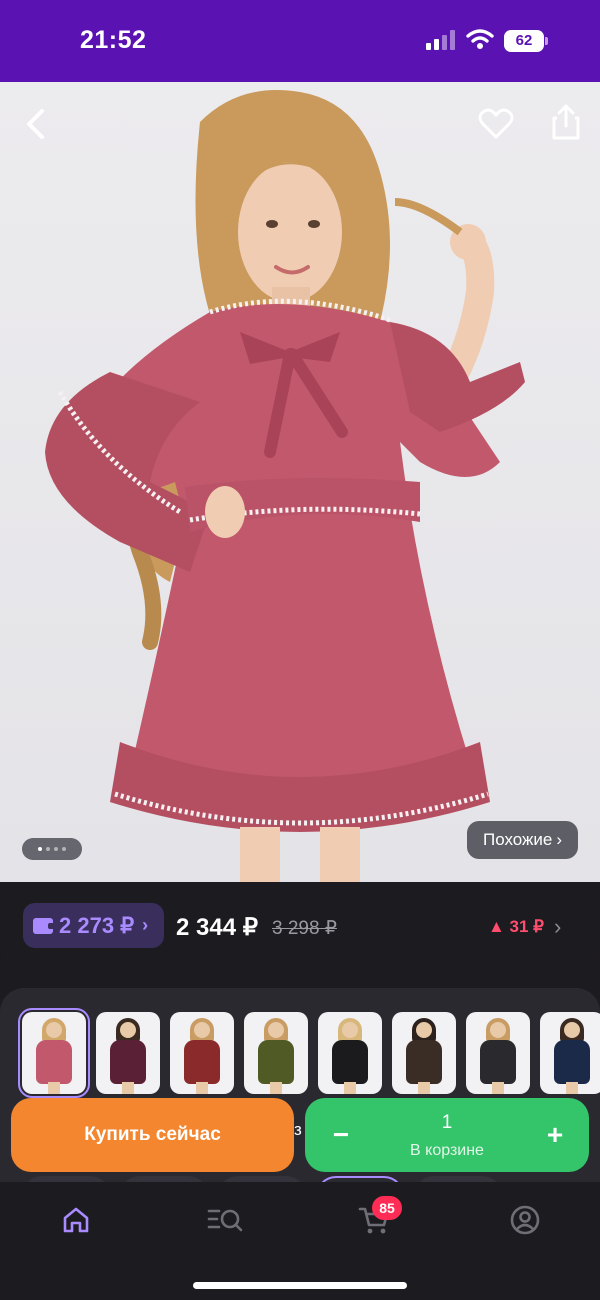 The image size is (600, 1300). I want to click on cart-quantity-stepper: − 1 В корзине +, so click(447, 1135).